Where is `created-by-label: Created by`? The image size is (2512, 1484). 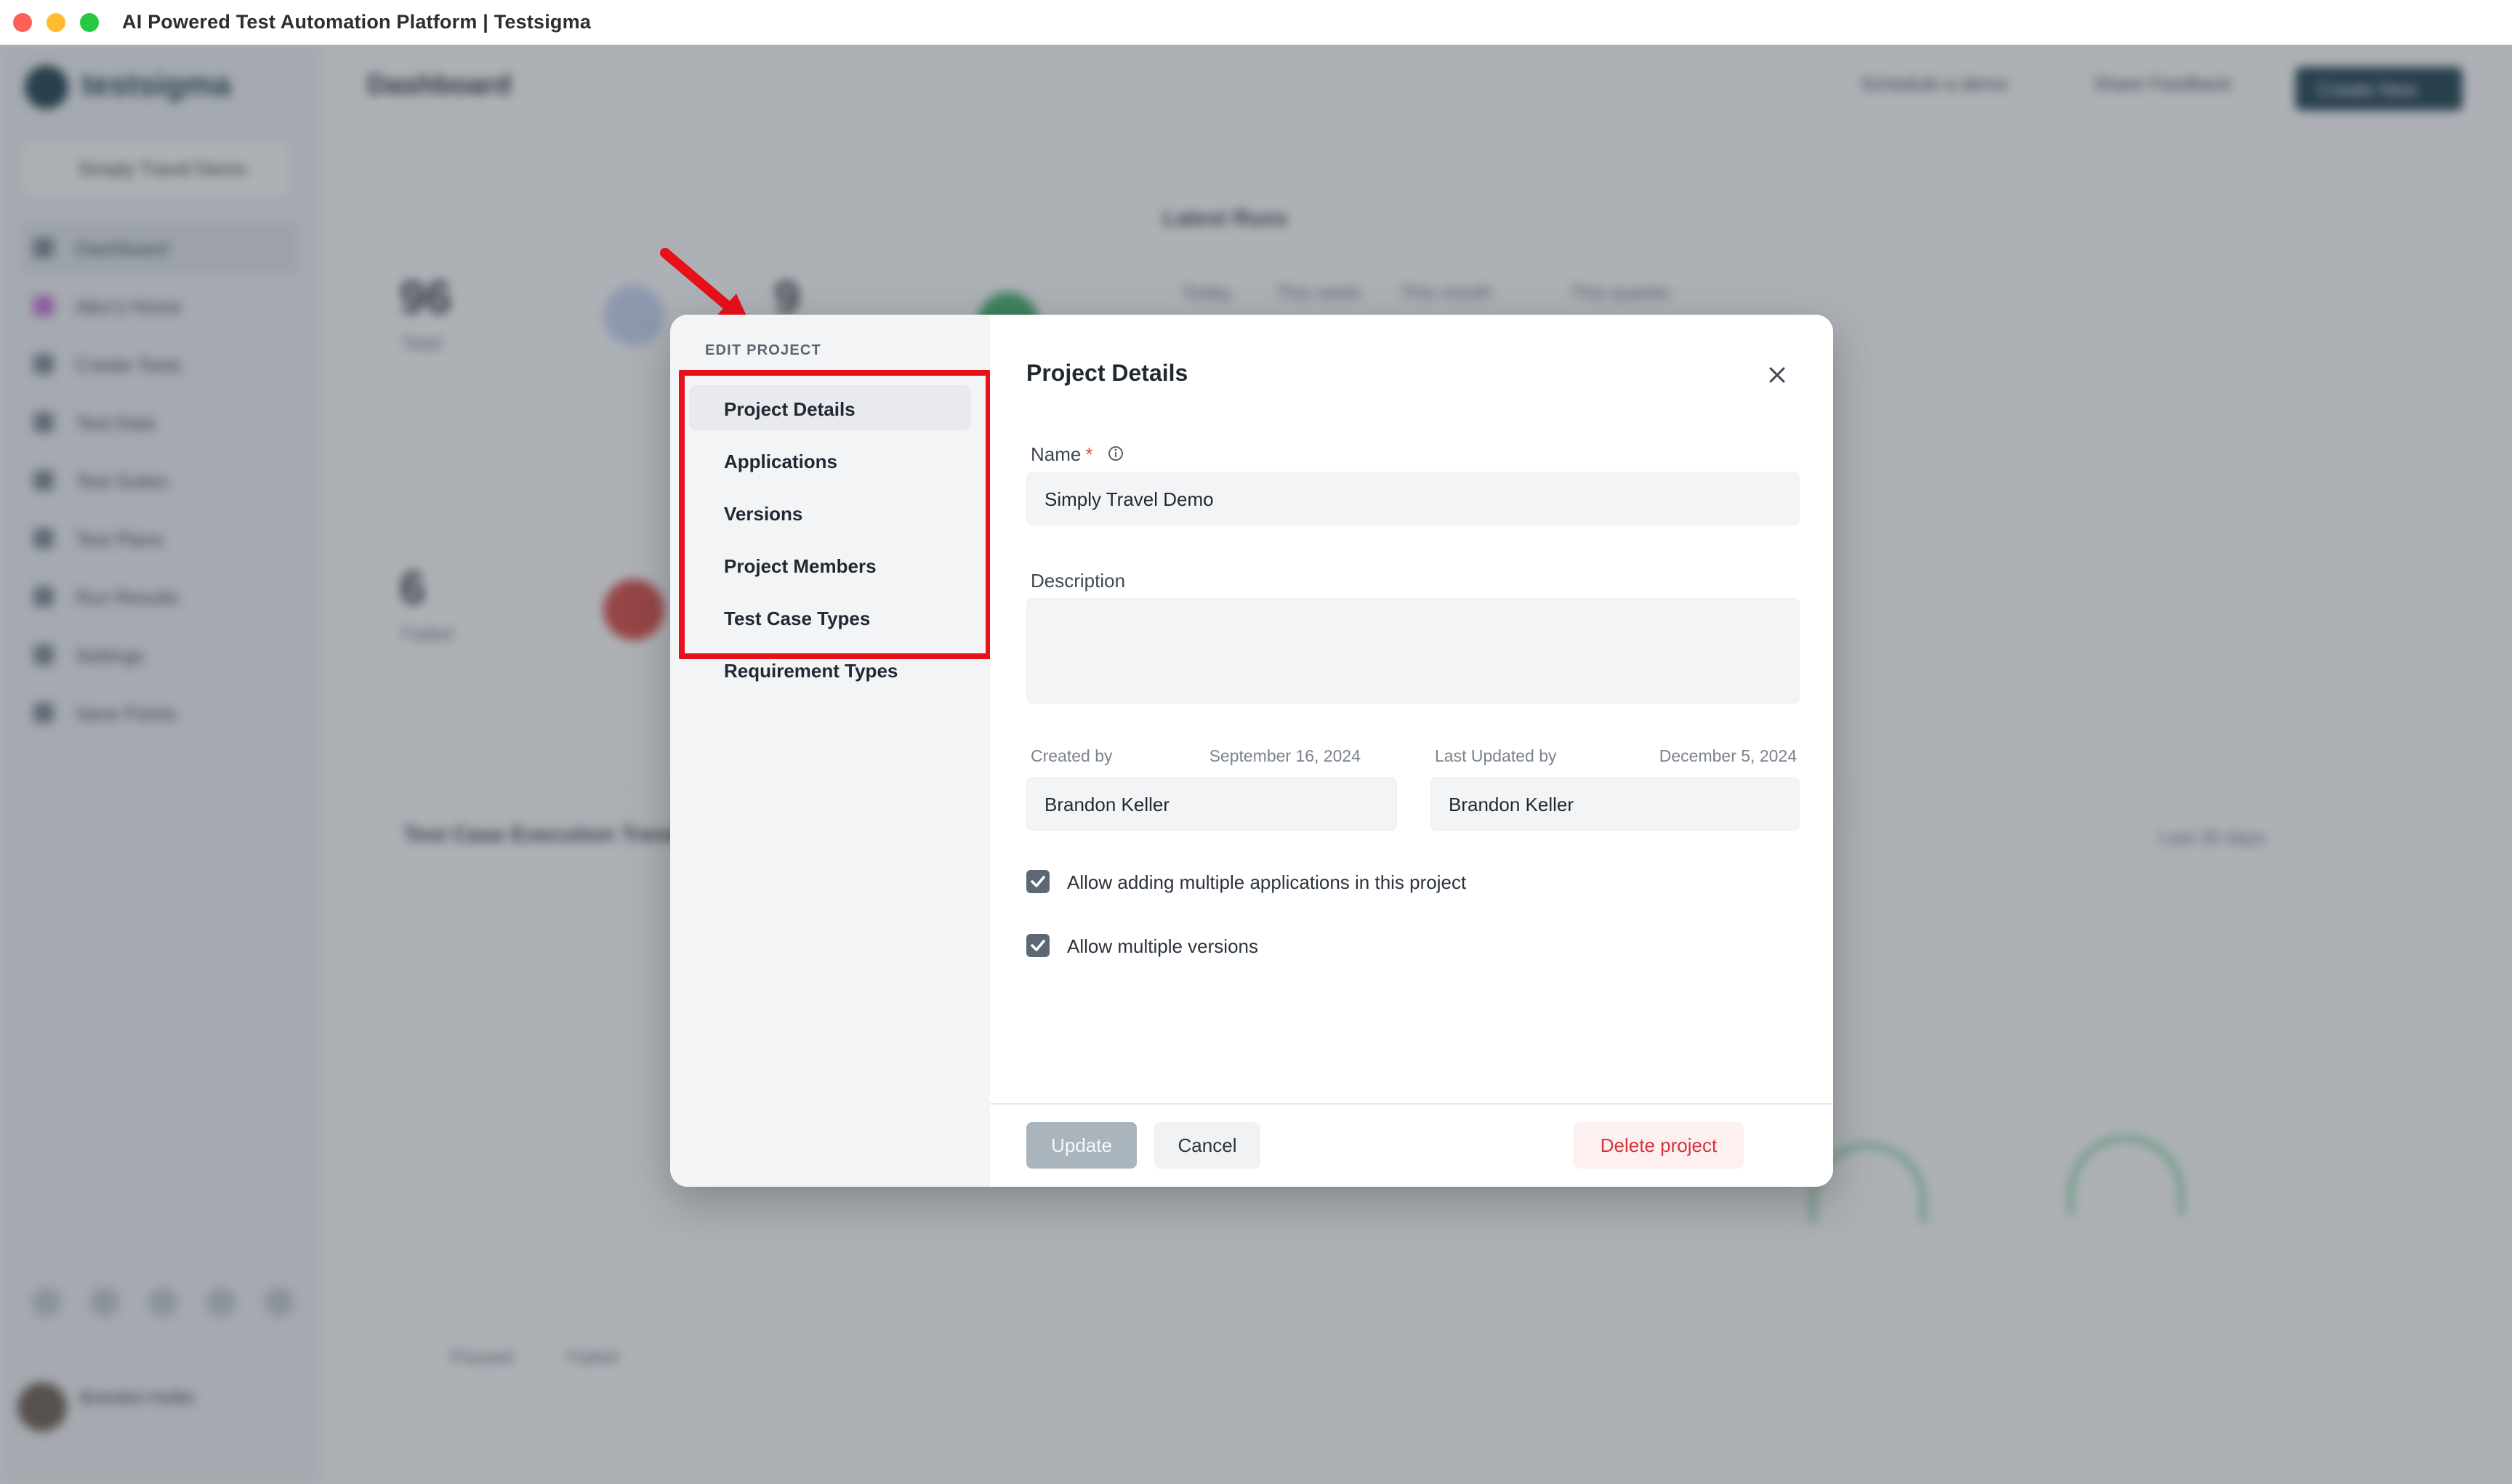 created-by-label: Created by is located at coordinates (1072, 756).